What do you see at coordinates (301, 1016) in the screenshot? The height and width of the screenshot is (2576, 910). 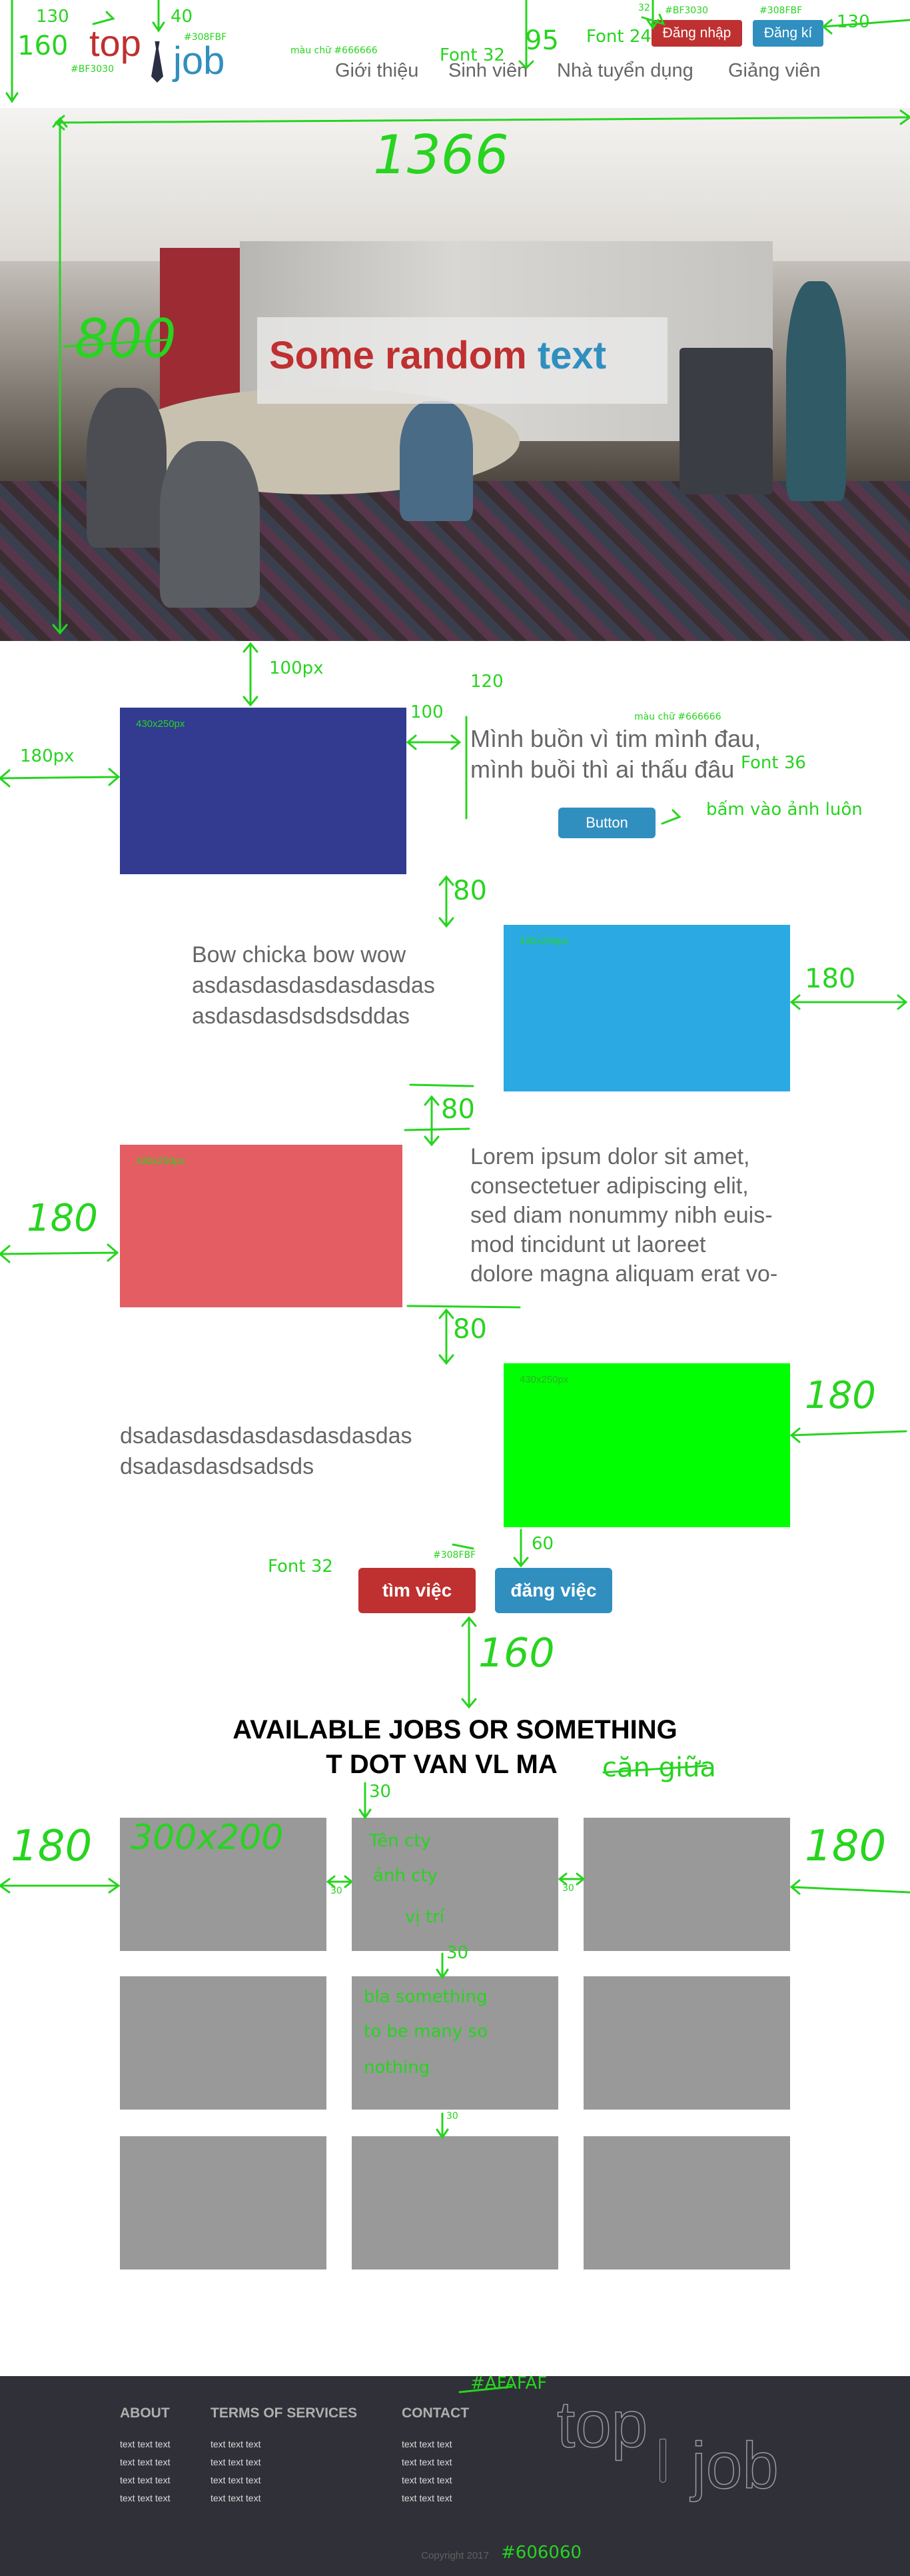 I see `feature-text-line: asdasdasdsdsdsddas` at bounding box center [301, 1016].